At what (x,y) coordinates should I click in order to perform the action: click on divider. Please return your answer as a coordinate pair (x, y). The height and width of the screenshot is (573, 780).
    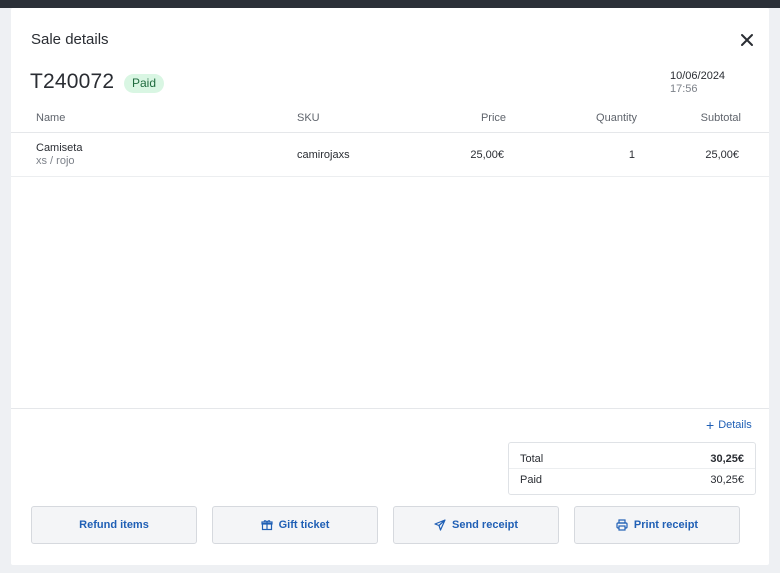
    Looking at the image, I should click on (390, 408).